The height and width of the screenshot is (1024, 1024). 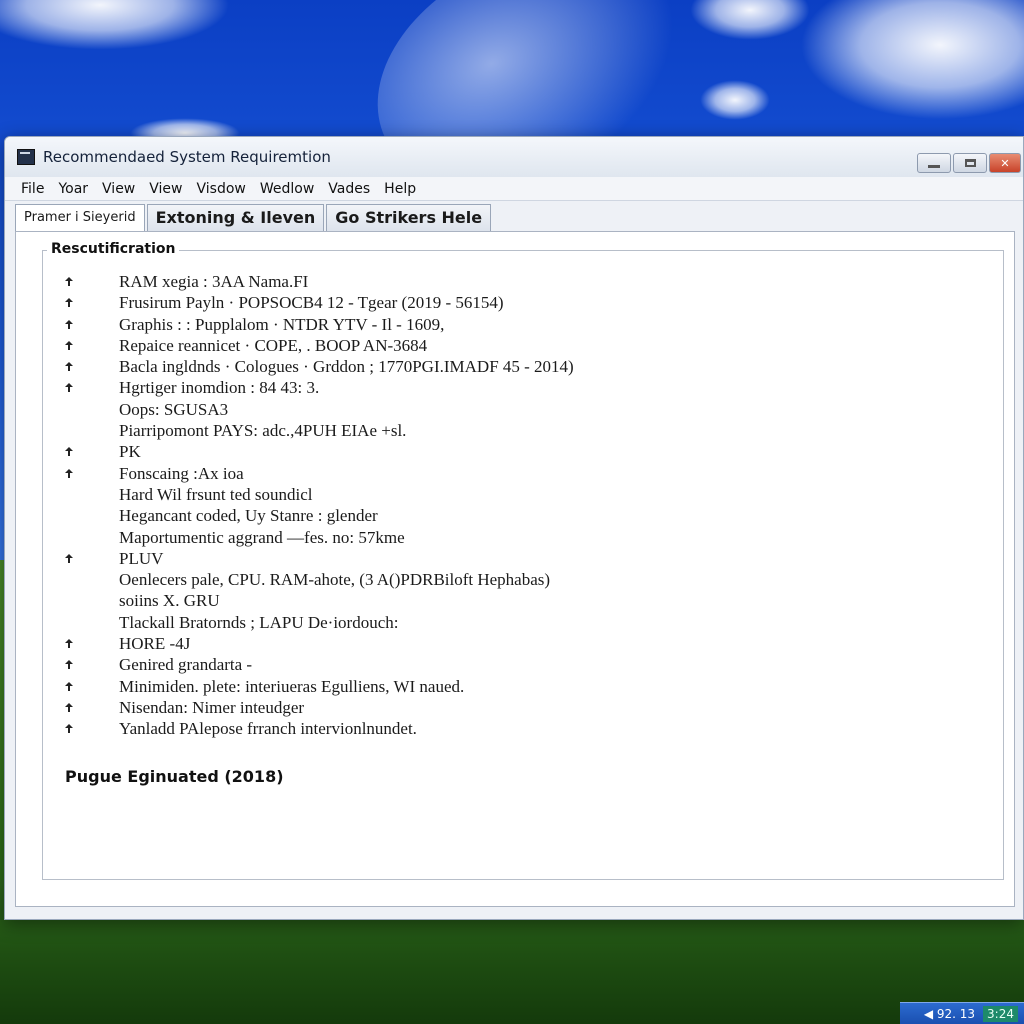 I want to click on close-button: ✕, so click(x=1005, y=163).